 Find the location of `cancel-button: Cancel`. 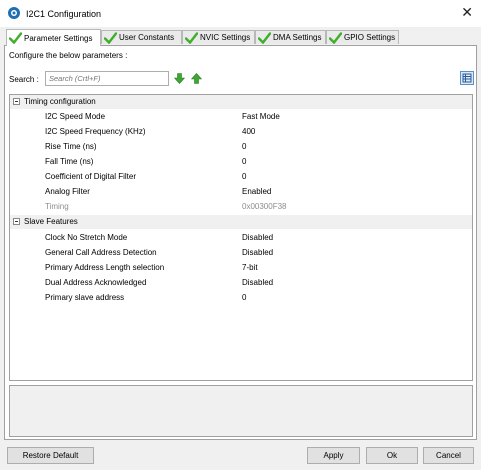

cancel-button: Cancel is located at coordinates (448, 455).